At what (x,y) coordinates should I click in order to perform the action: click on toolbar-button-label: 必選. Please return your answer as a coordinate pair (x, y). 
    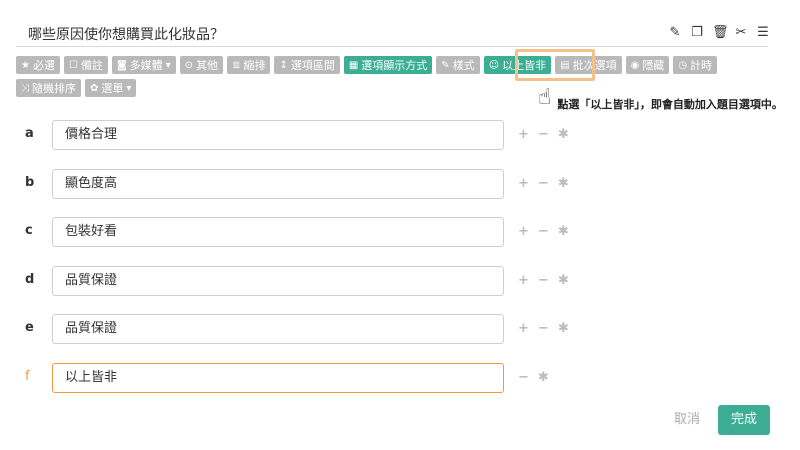
    Looking at the image, I should click on (43, 65).